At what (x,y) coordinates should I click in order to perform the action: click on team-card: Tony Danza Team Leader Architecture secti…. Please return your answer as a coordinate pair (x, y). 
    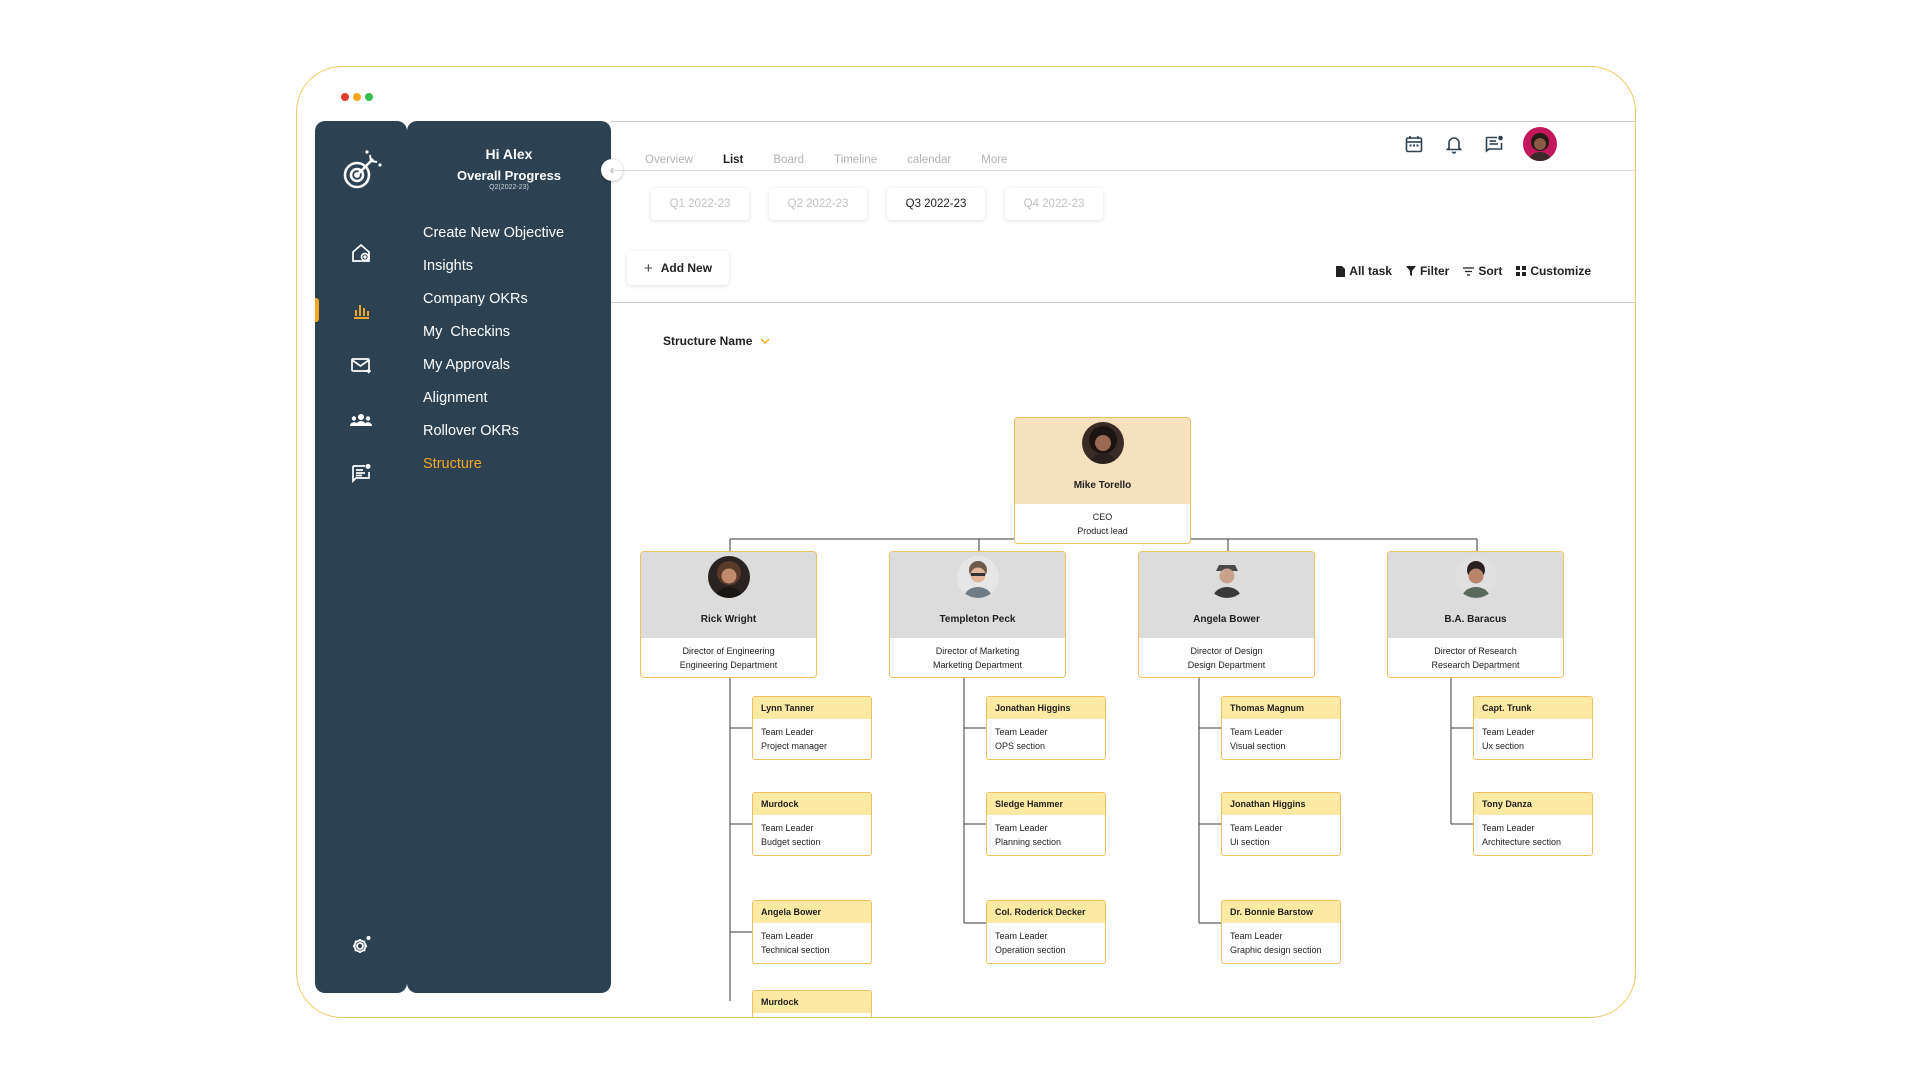
    Looking at the image, I should click on (1533, 824).